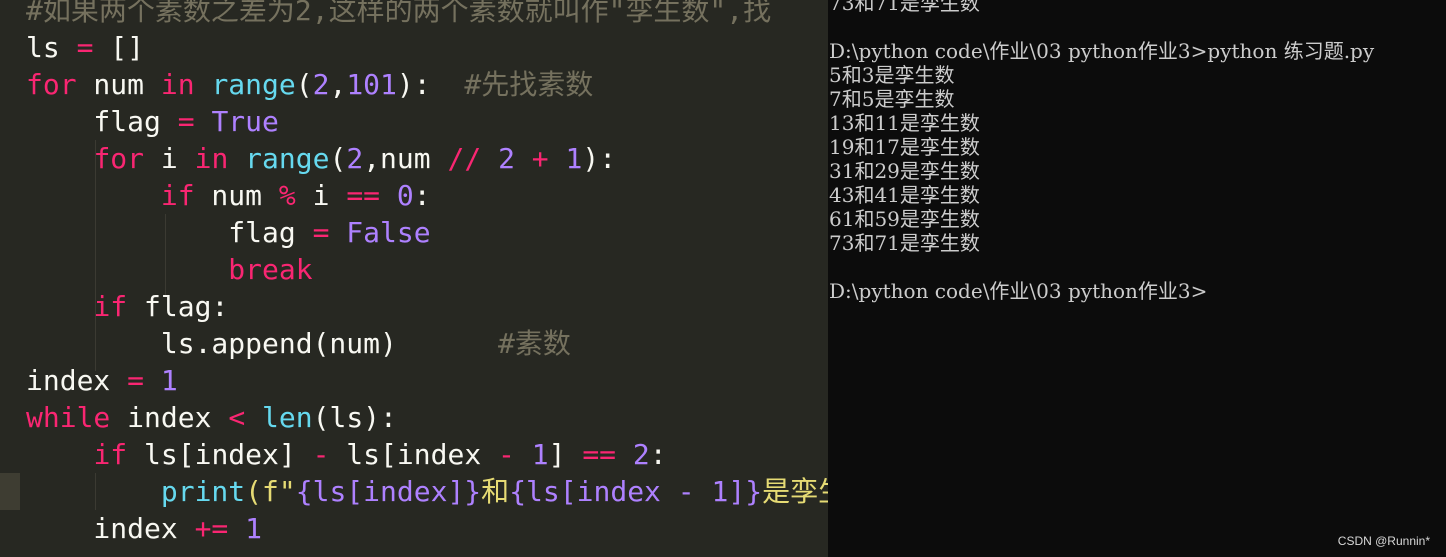 This screenshot has width=1446, height=557. I want to click on code-token: in, so click(211, 158).